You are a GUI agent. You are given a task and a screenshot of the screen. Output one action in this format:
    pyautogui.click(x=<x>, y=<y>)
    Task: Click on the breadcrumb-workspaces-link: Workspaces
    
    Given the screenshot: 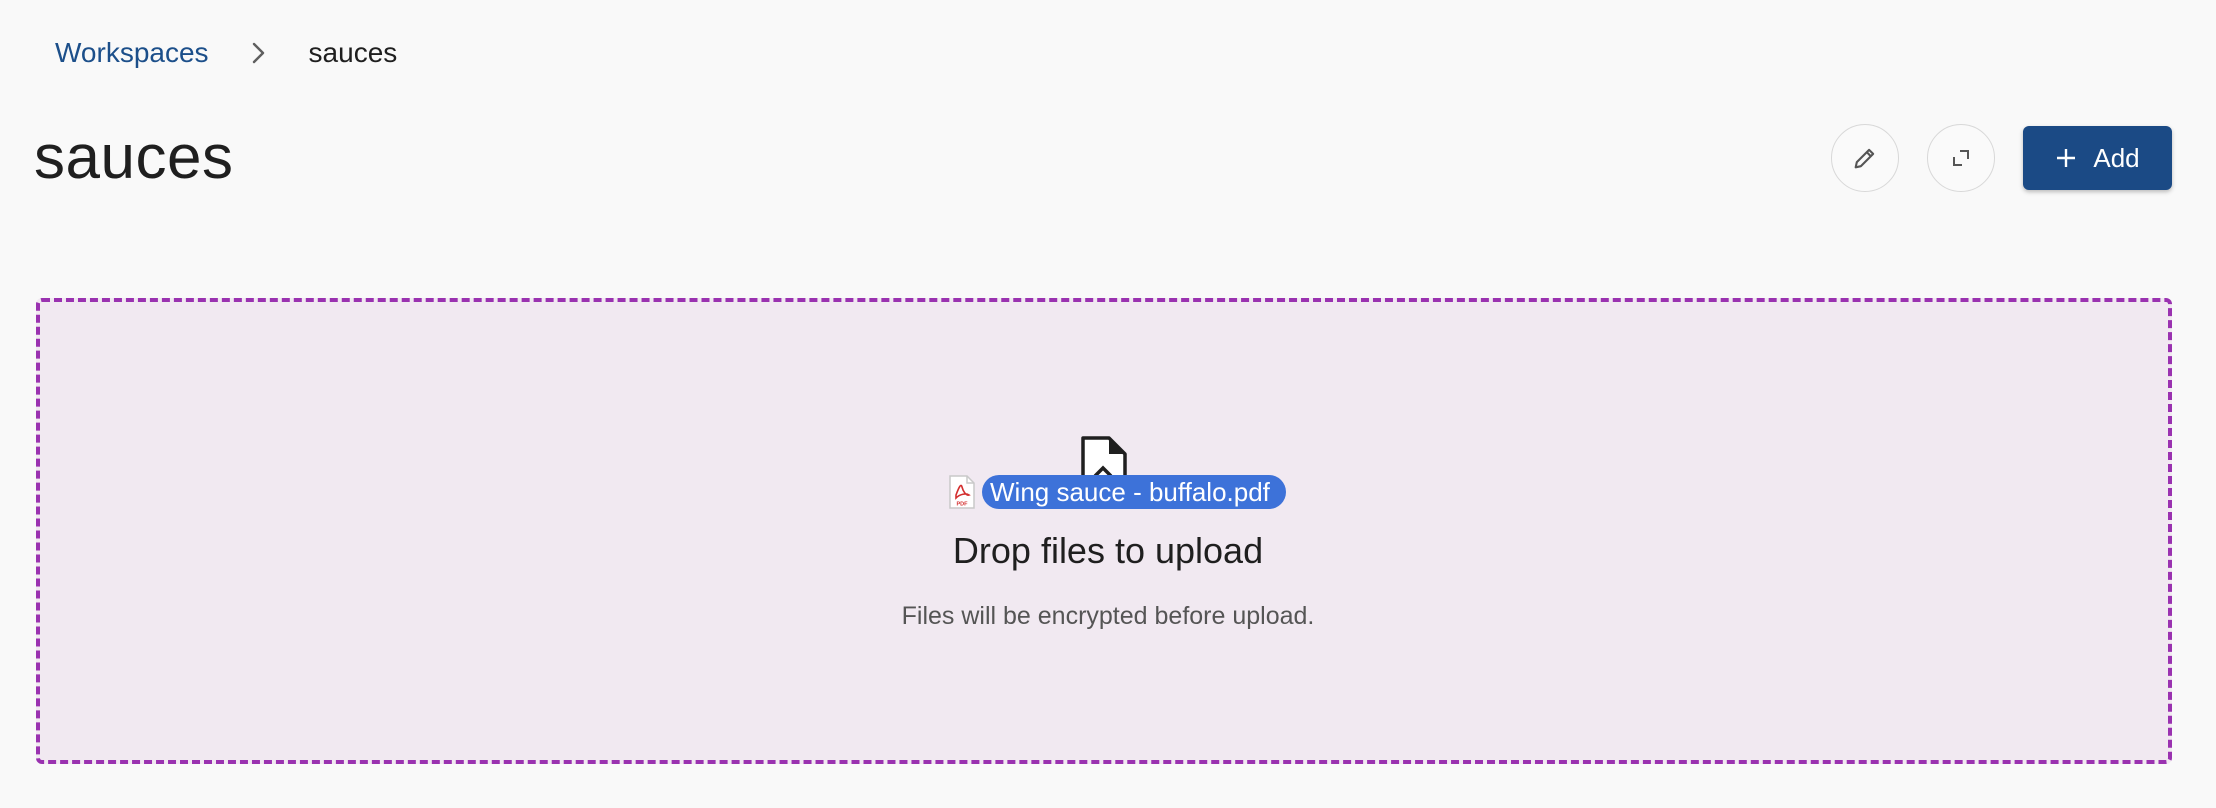 What is the action you would take?
    pyautogui.click(x=132, y=53)
    